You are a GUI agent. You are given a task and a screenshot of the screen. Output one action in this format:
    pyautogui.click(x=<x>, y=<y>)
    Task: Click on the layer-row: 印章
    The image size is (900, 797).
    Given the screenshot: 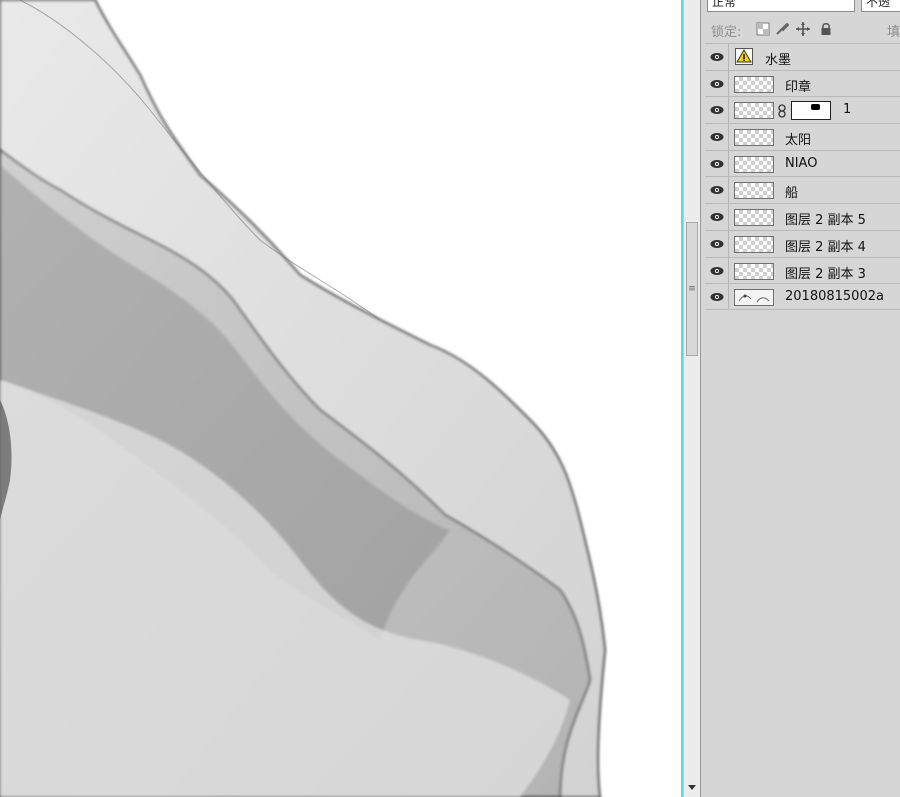 What is the action you would take?
    pyautogui.click(x=802, y=83)
    